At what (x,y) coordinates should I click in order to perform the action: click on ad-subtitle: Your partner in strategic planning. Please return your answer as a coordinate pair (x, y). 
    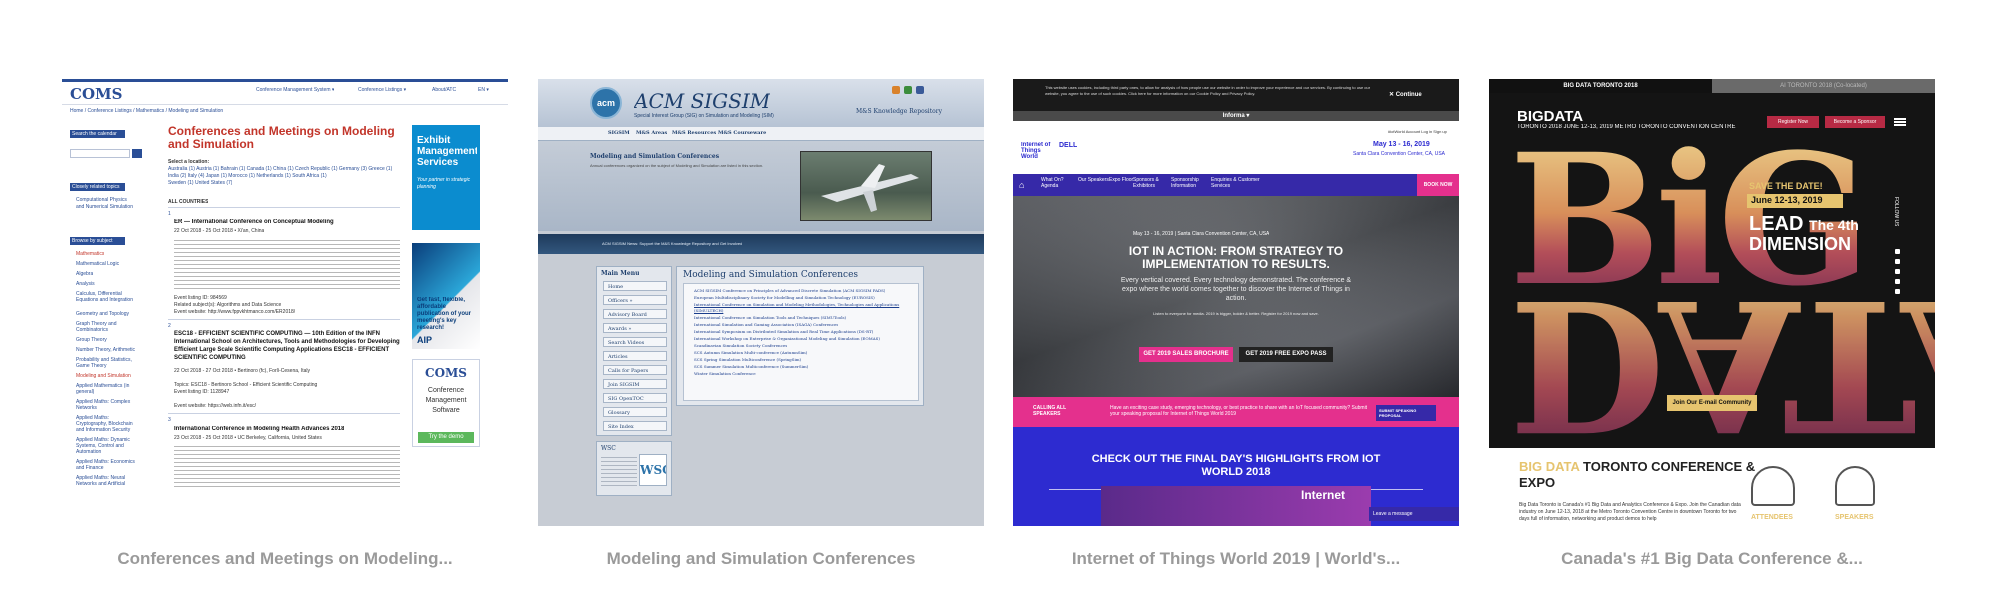
    Looking at the image, I should click on (444, 183).